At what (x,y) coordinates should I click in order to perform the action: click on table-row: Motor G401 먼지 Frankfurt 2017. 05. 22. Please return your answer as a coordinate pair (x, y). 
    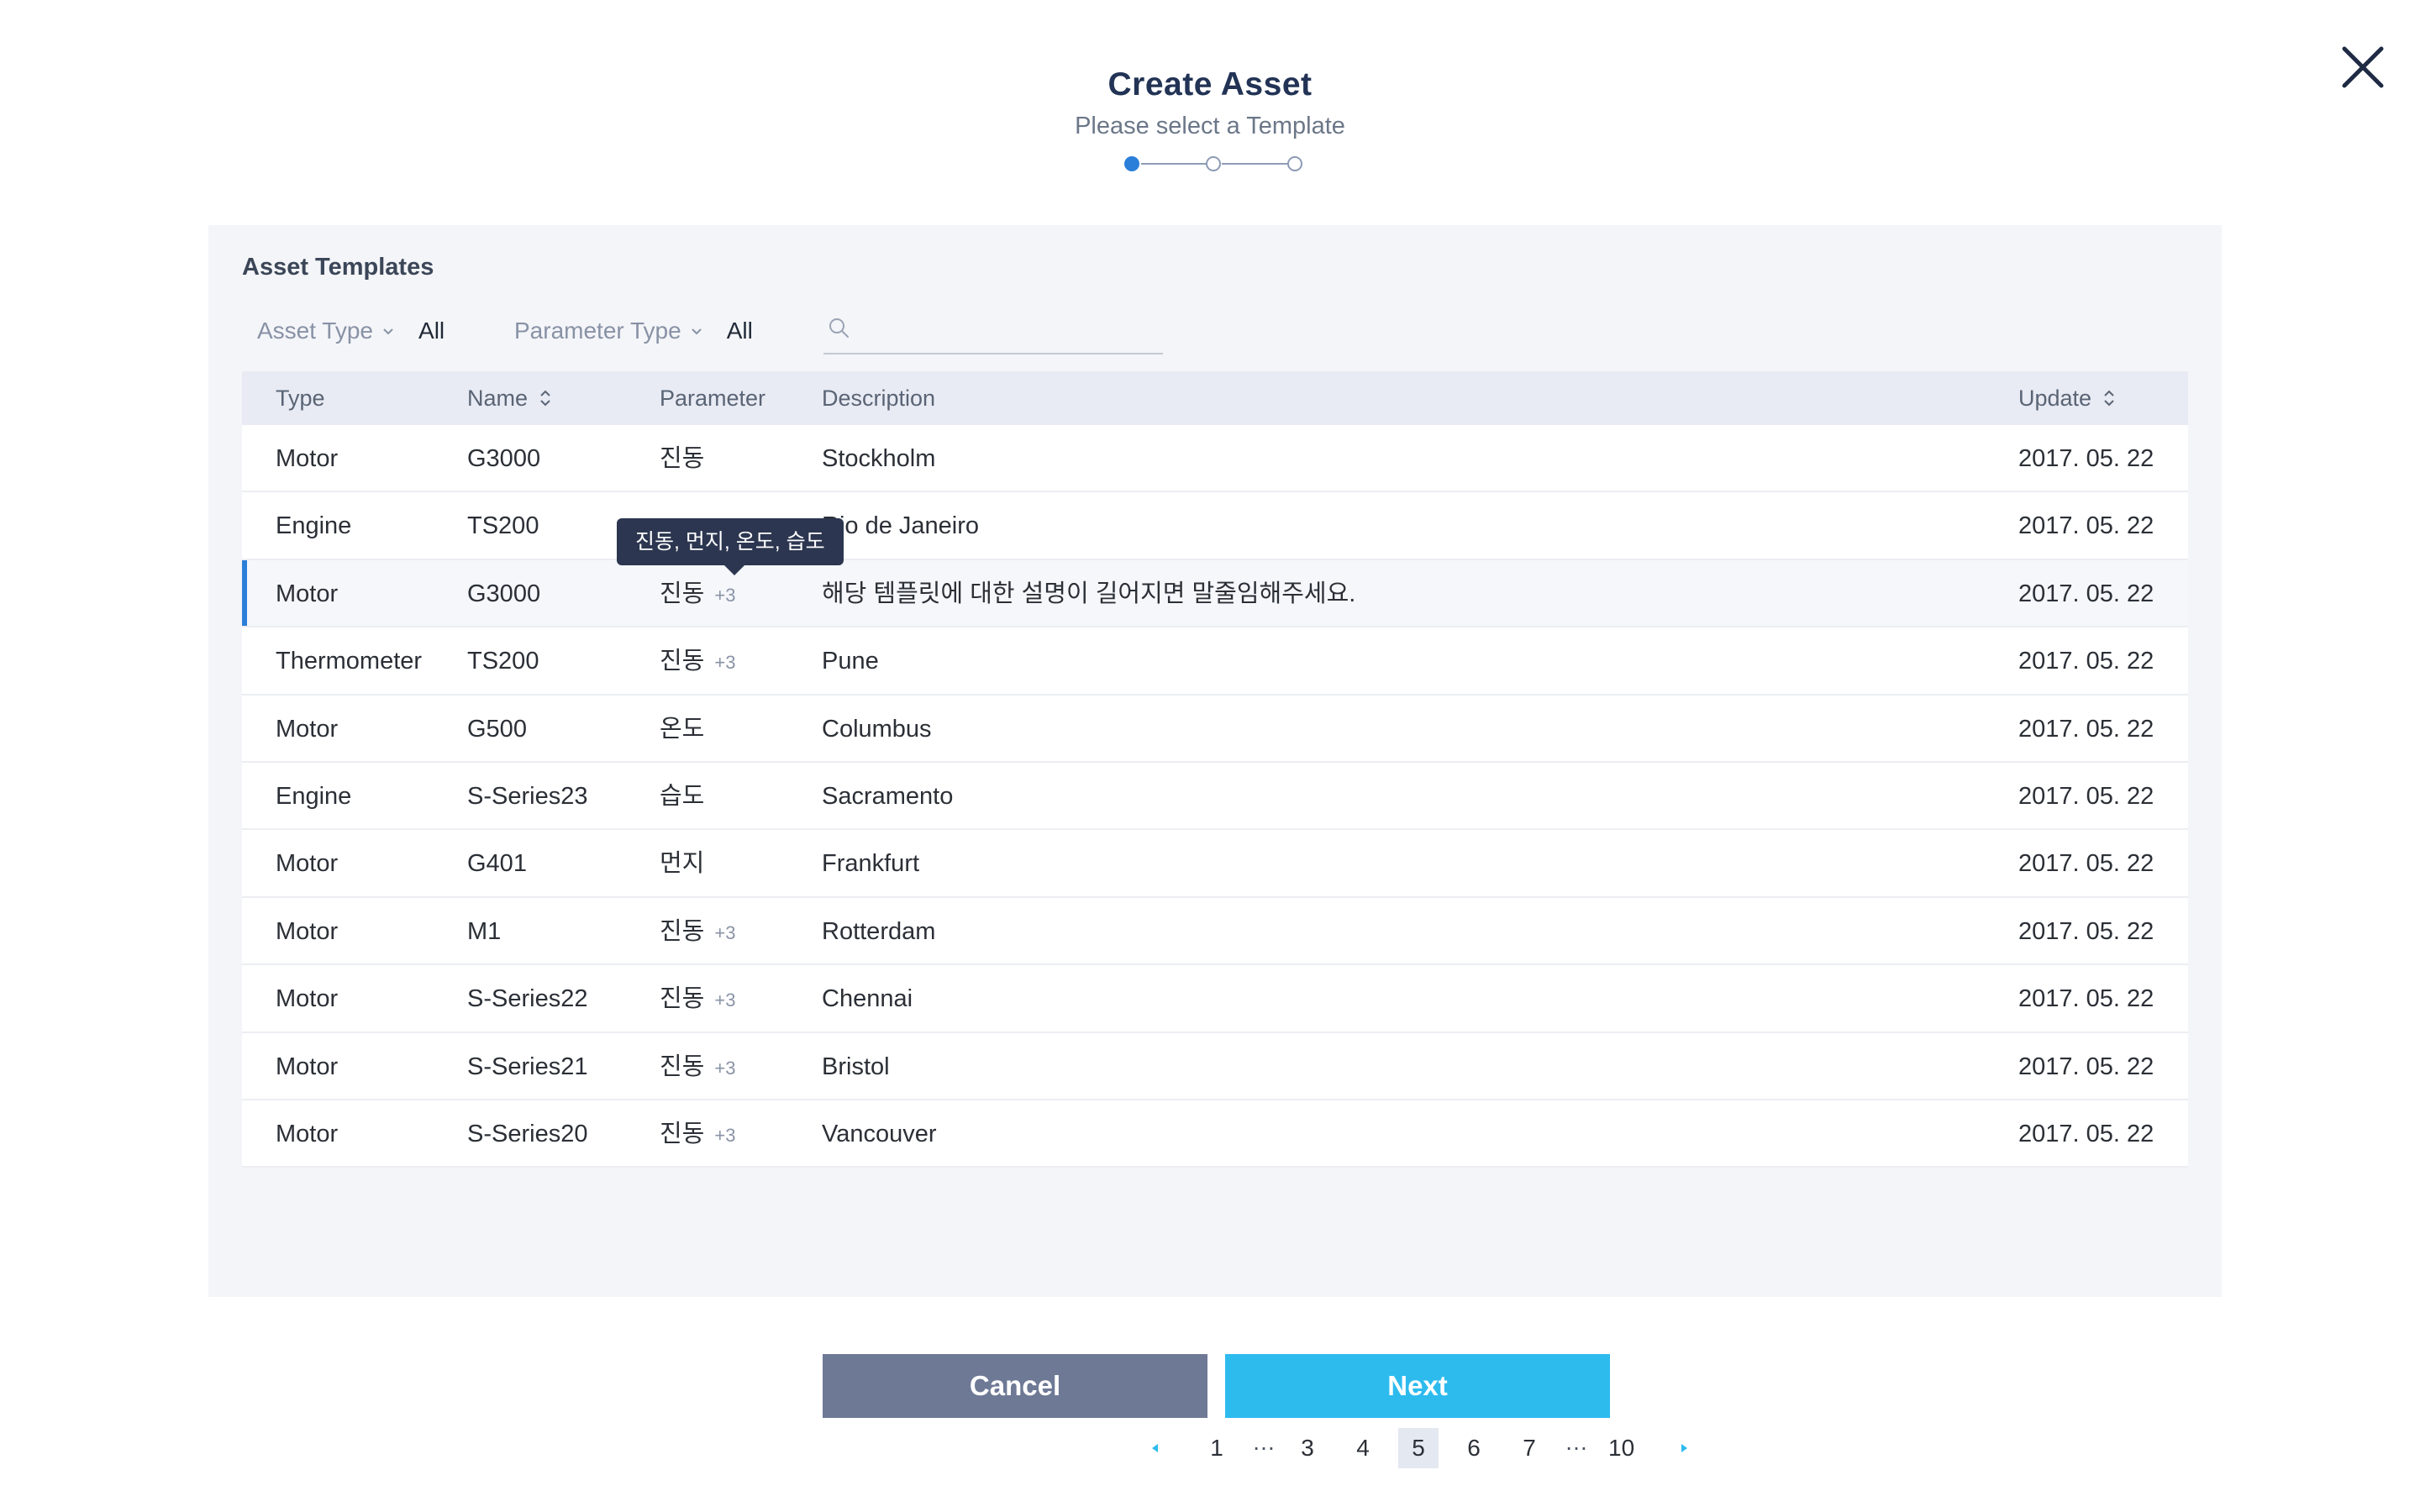
    Looking at the image, I should click on (1215, 864).